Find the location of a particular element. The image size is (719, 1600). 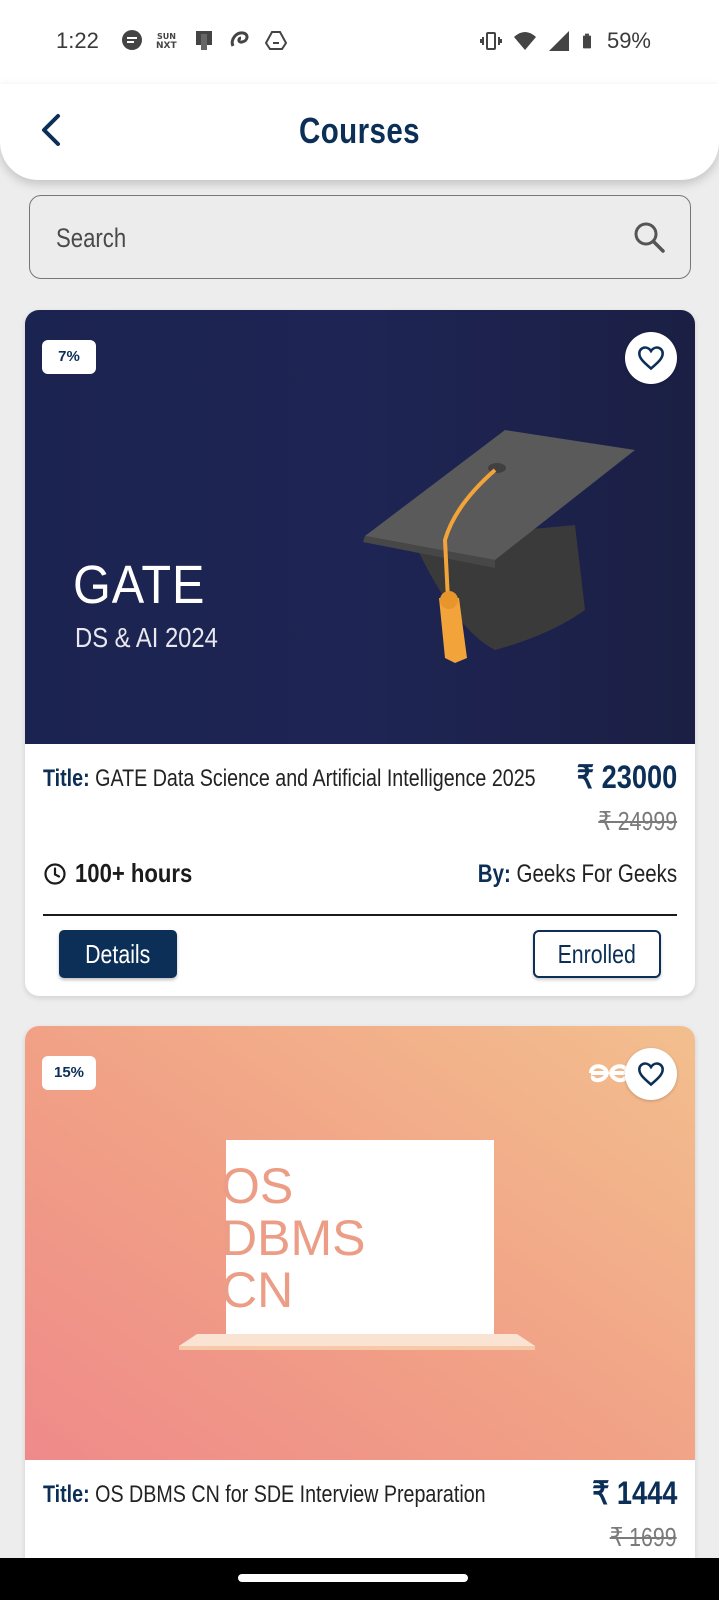

sunnxt-icon: SUNNXT is located at coordinates (166, 41).